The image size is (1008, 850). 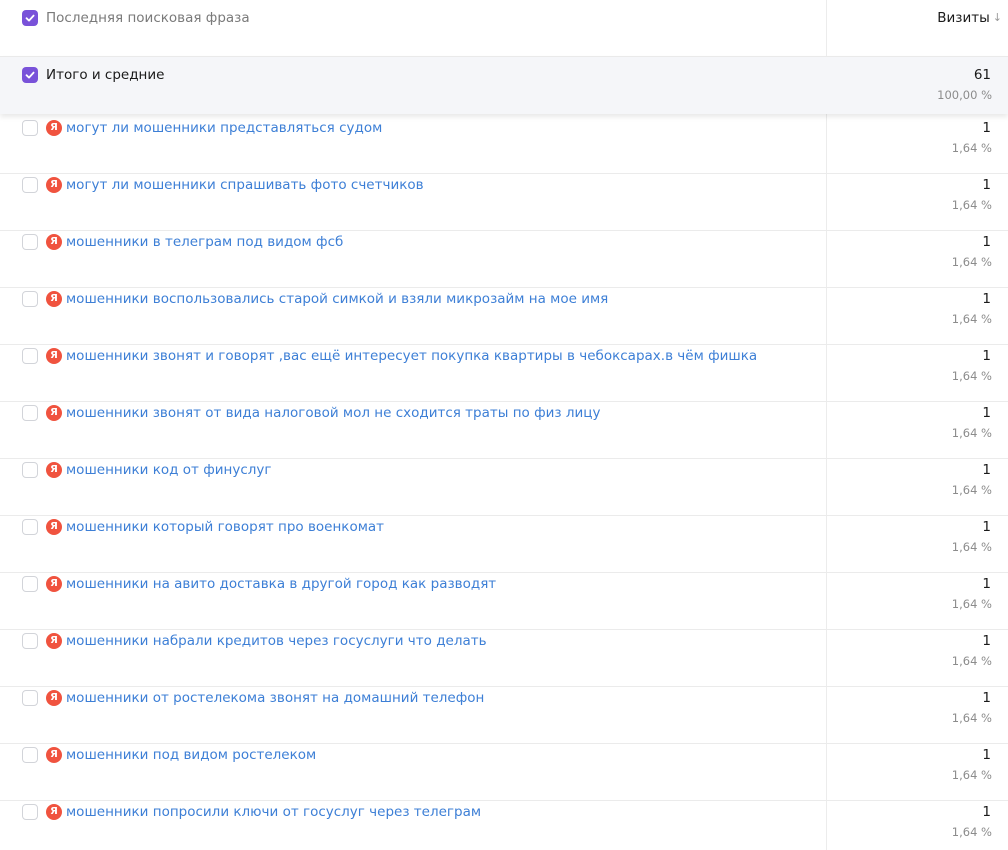 What do you see at coordinates (963, 18) in the screenshot?
I see `visits-header-label: Визиты` at bounding box center [963, 18].